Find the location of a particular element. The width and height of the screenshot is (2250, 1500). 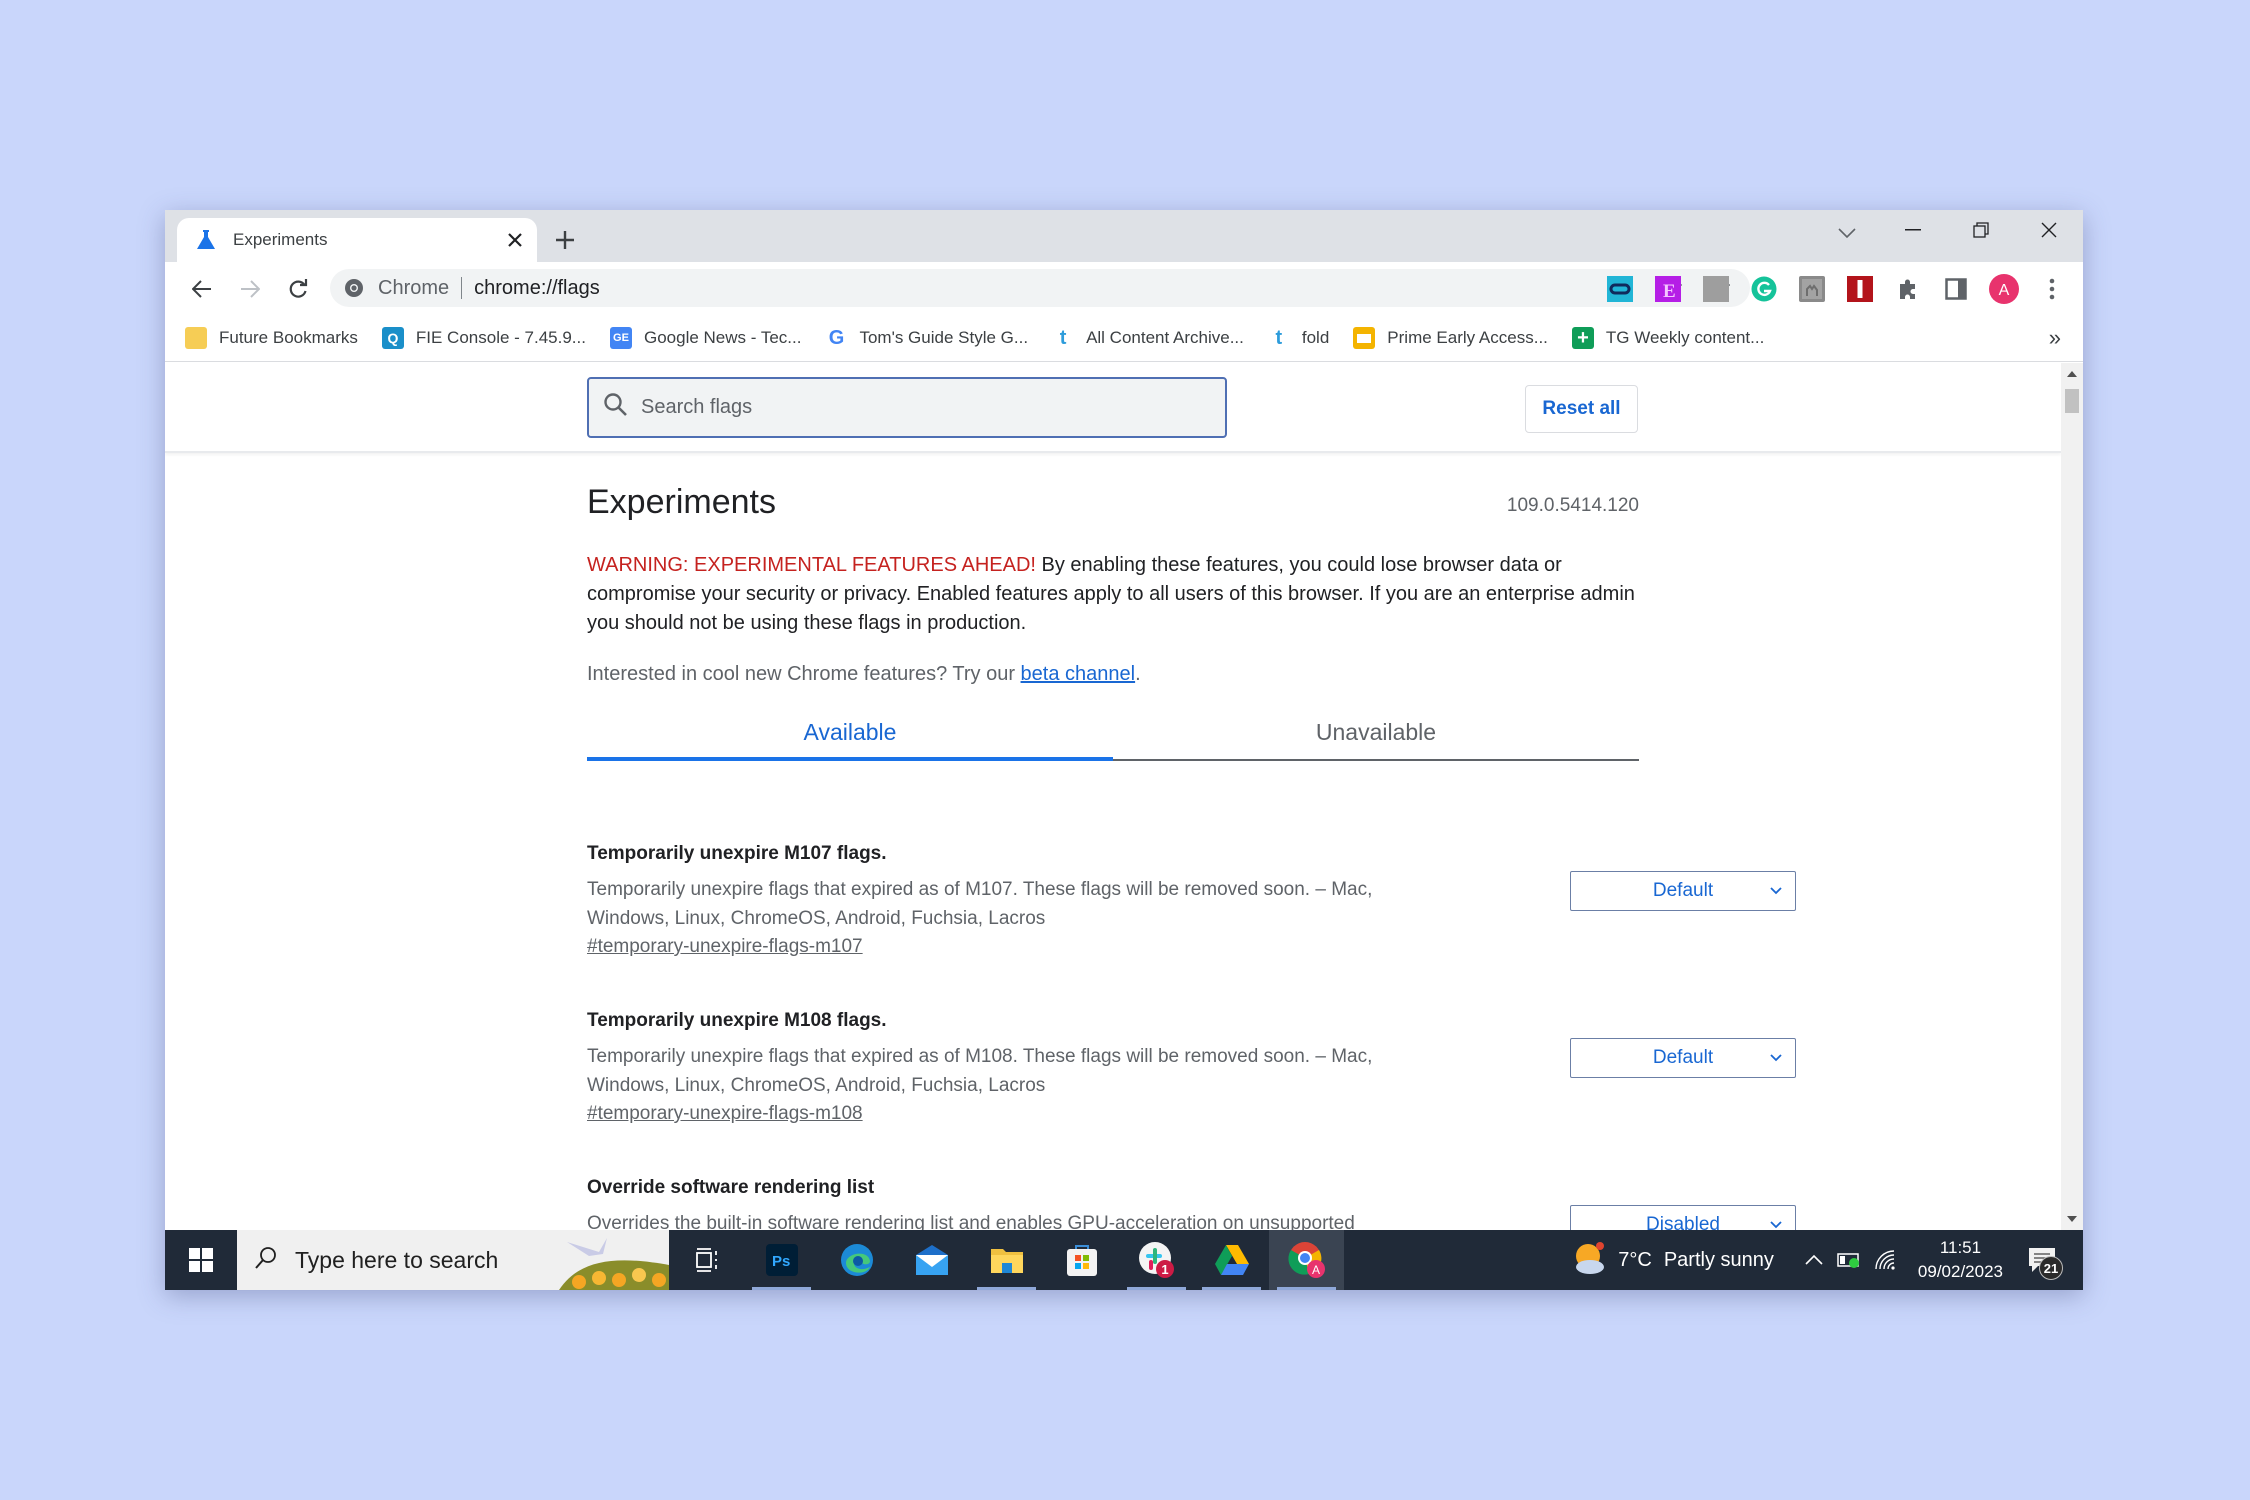

tab-experiments: Experiments is located at coordinates (357, 240).